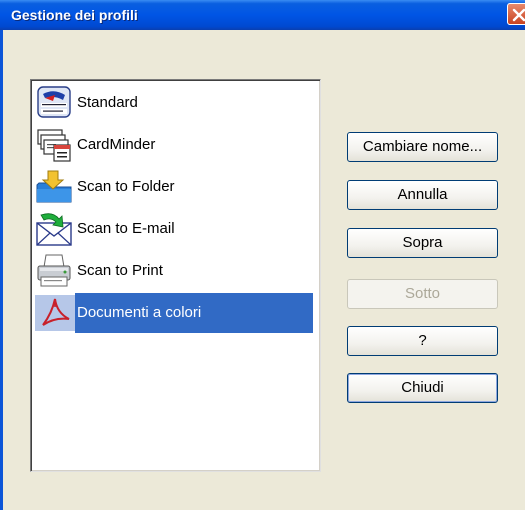 The width and height of the screenshot is (525, 510). I want to click on profile-label: Scan to Folder, so click(126, 186).